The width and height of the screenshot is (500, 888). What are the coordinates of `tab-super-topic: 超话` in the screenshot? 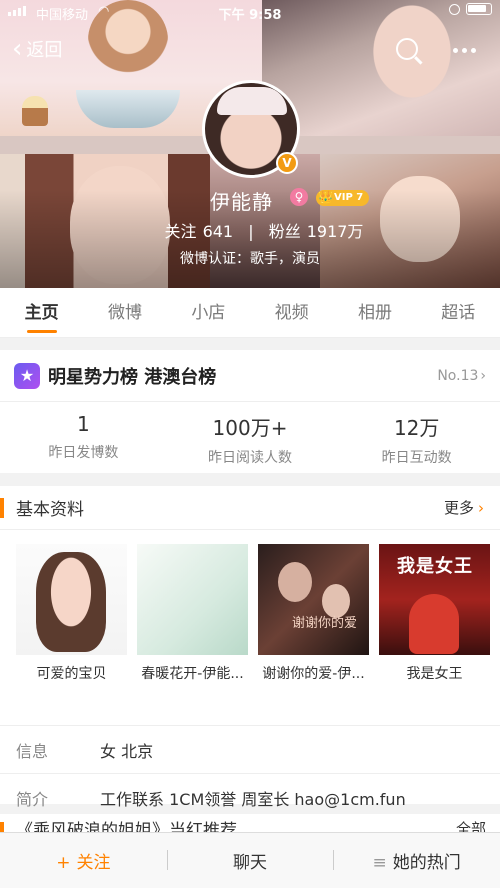 It's located at (458, 312).